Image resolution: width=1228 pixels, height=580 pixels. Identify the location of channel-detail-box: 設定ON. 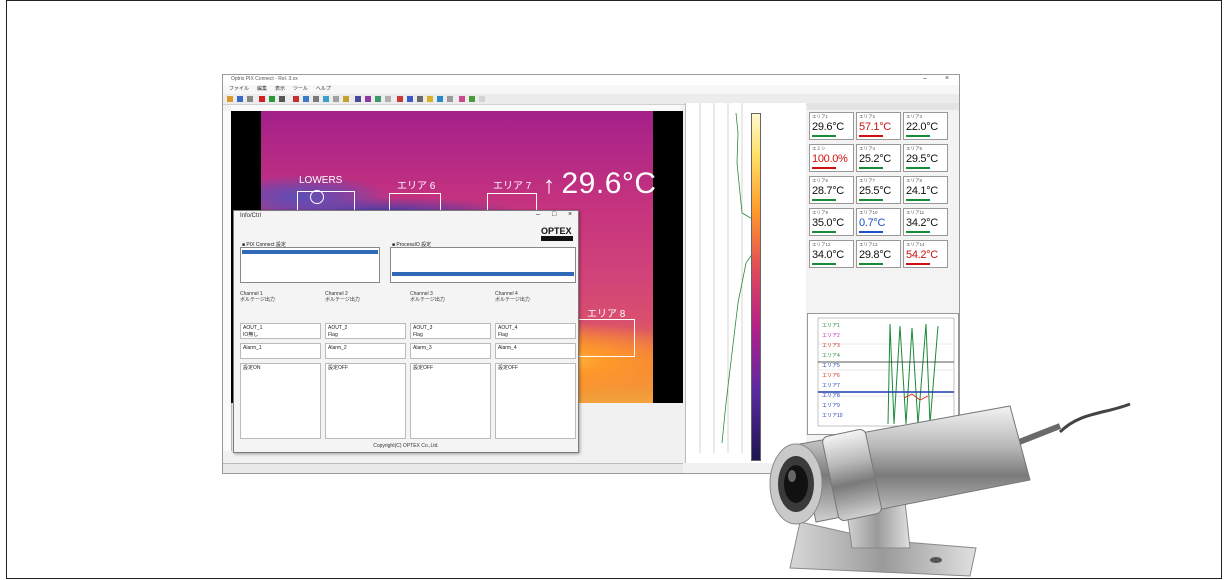
(280, 401).